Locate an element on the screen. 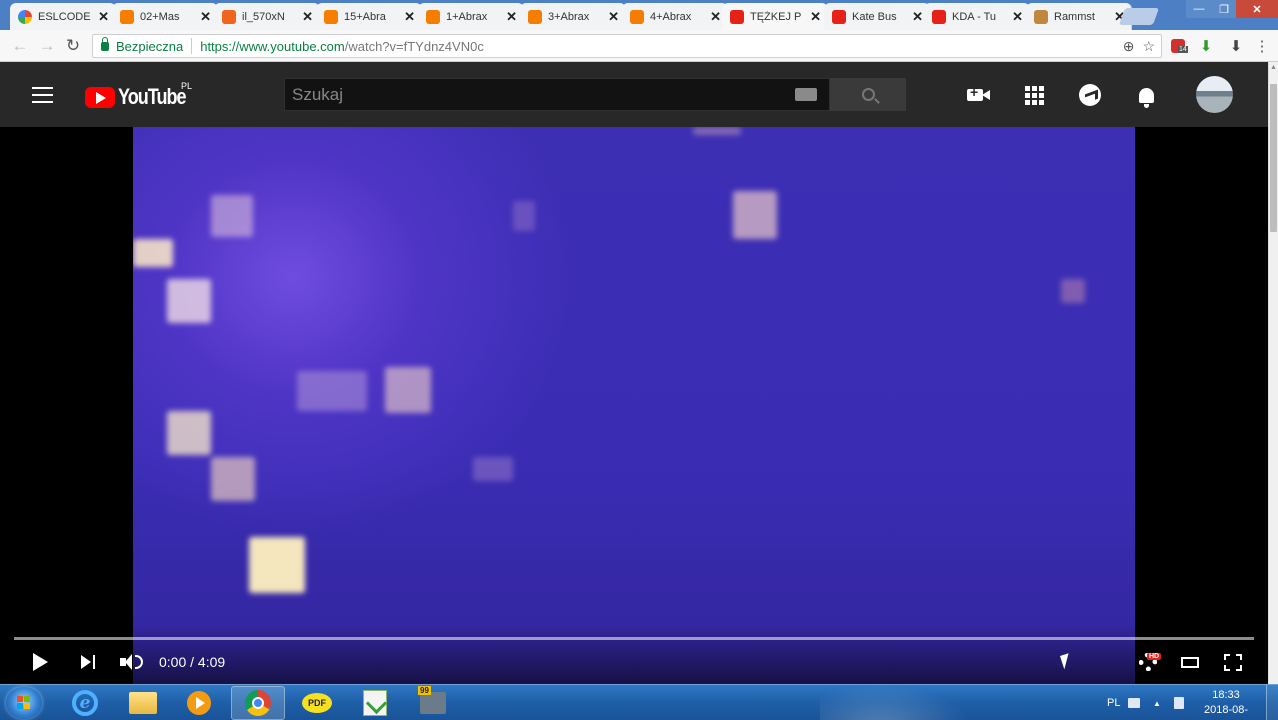 The image size is (1278, 720). folder-icon is located at coordinates (143, 703).